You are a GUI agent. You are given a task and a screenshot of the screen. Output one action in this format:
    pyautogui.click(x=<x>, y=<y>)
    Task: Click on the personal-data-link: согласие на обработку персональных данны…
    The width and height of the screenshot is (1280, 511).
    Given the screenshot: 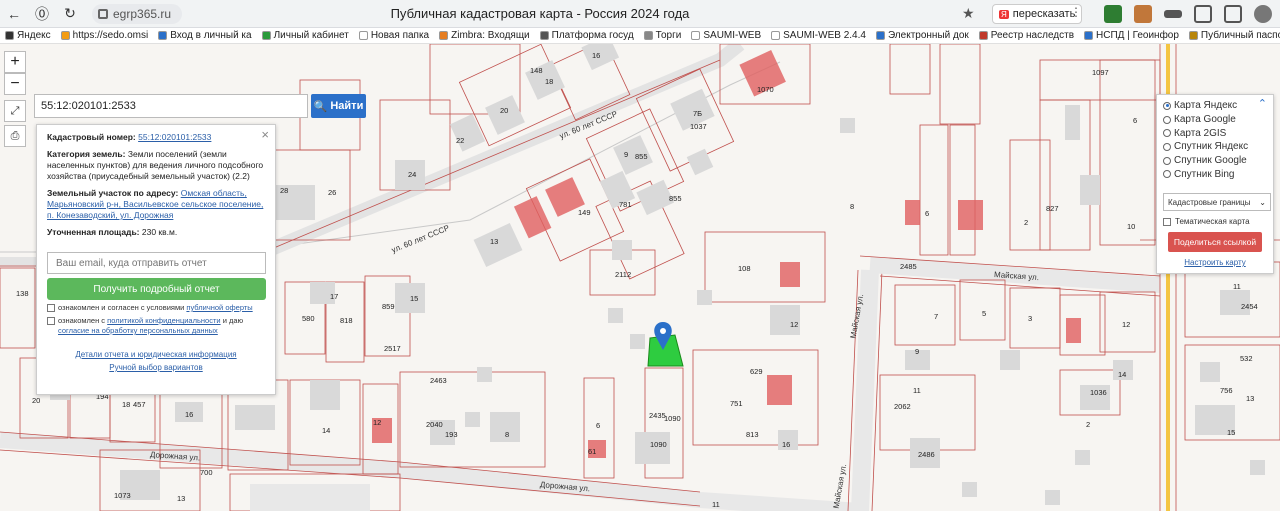 What is the action you would take?
    pyautogui.click(x=138, y=330)
    